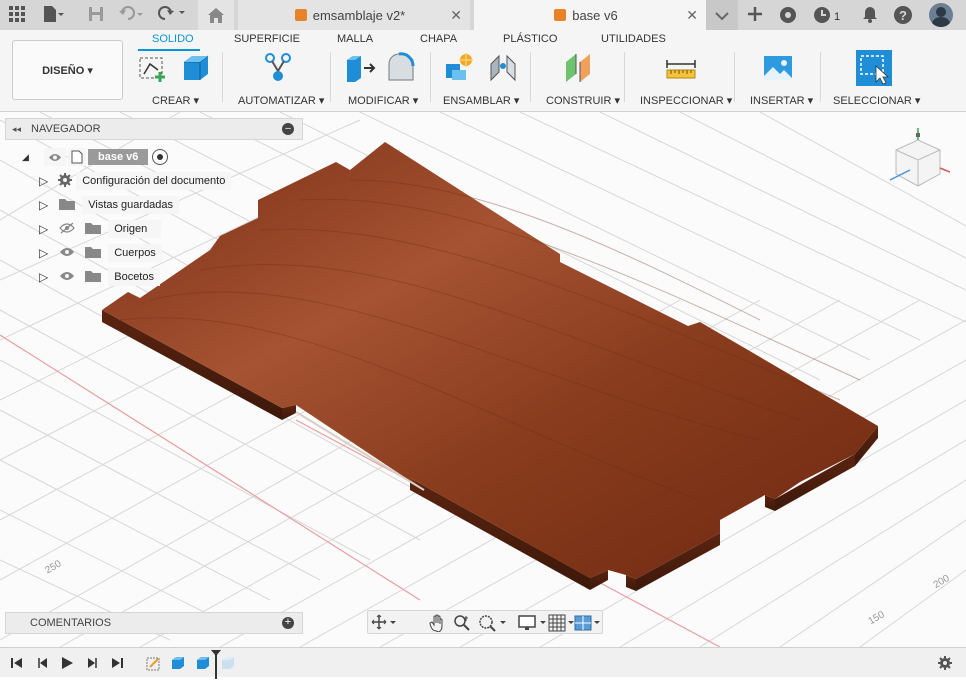 This screenshot has height=682, width=966. Describe the element at coordinates (16, 129) in the screenshot. I see `collapse-panel-icon: ◂◂` at that location.